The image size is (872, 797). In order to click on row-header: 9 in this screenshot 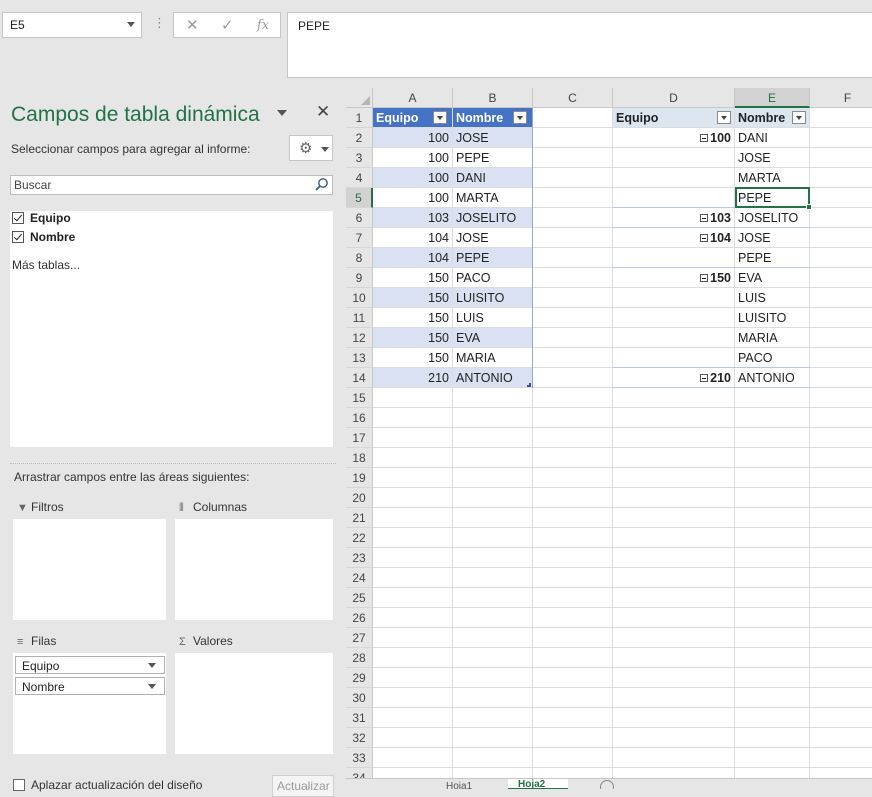, I will do `click(359, 278)`.